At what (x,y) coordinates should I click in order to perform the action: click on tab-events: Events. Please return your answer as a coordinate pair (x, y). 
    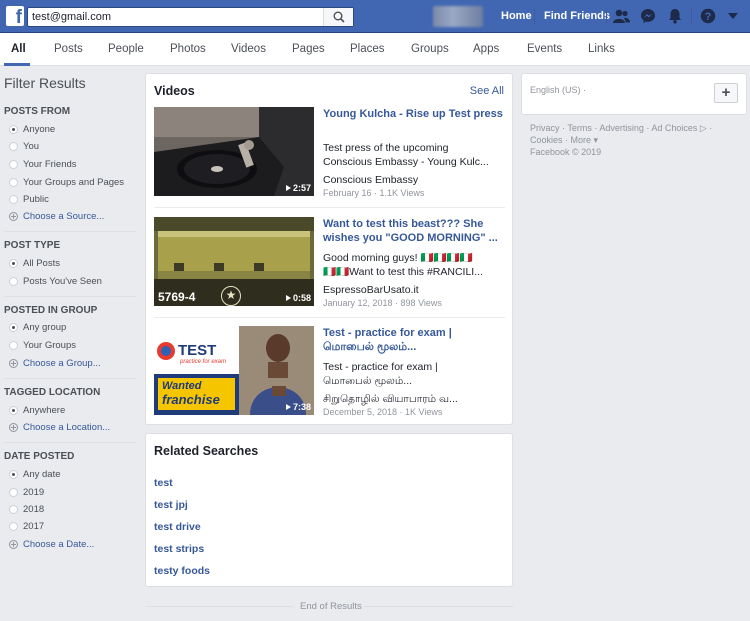
    Looking at the image, I should click on (544, 49).